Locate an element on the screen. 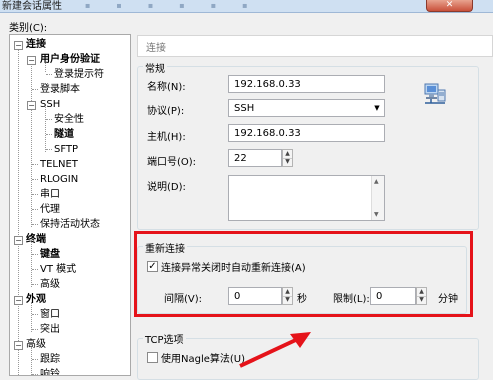 The image size is (493, 380). host-label: 主机(H): is located at coordinates (166, 137).